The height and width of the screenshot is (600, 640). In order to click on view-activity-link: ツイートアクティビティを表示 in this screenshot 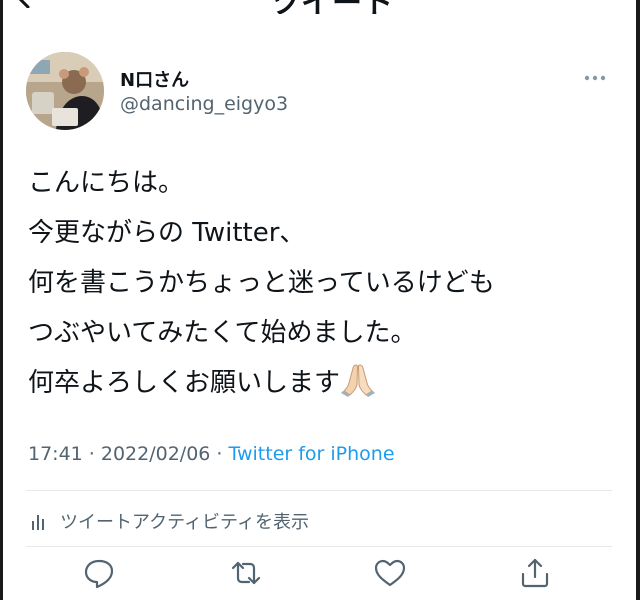, I will do `click(169, 521)`.